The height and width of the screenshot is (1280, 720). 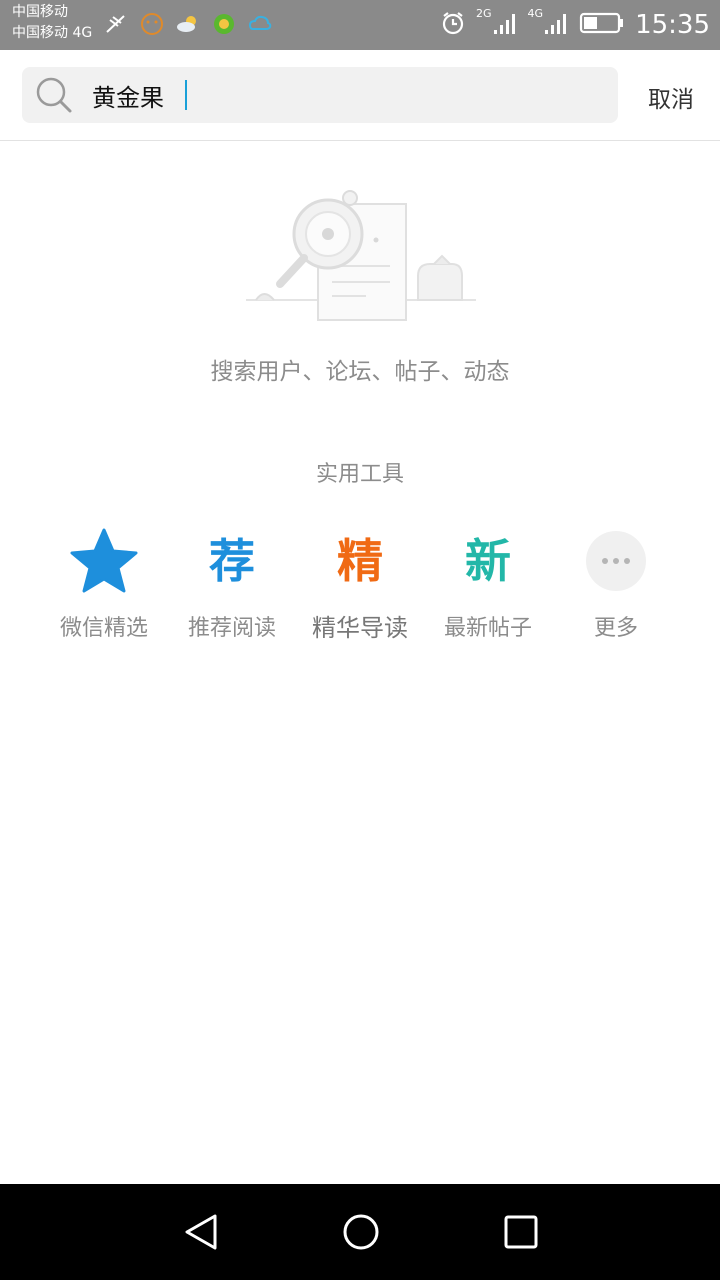 What do you see at coordinates (556, 25) in the screenshot?
I see `signal-4g-icon` at bounding box center [556, 25].